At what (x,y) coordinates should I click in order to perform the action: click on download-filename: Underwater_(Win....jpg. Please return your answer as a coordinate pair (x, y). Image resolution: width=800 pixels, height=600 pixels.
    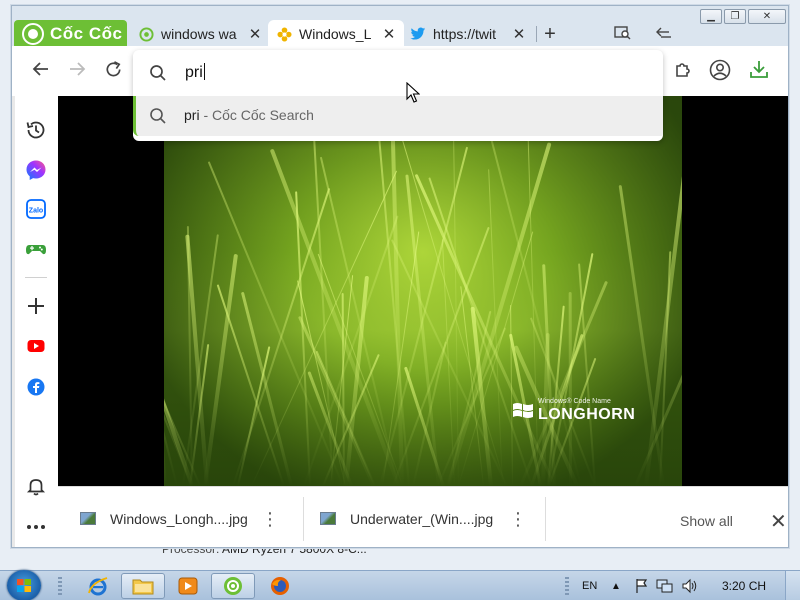
    Looking at the image, I should click on (422, 518).